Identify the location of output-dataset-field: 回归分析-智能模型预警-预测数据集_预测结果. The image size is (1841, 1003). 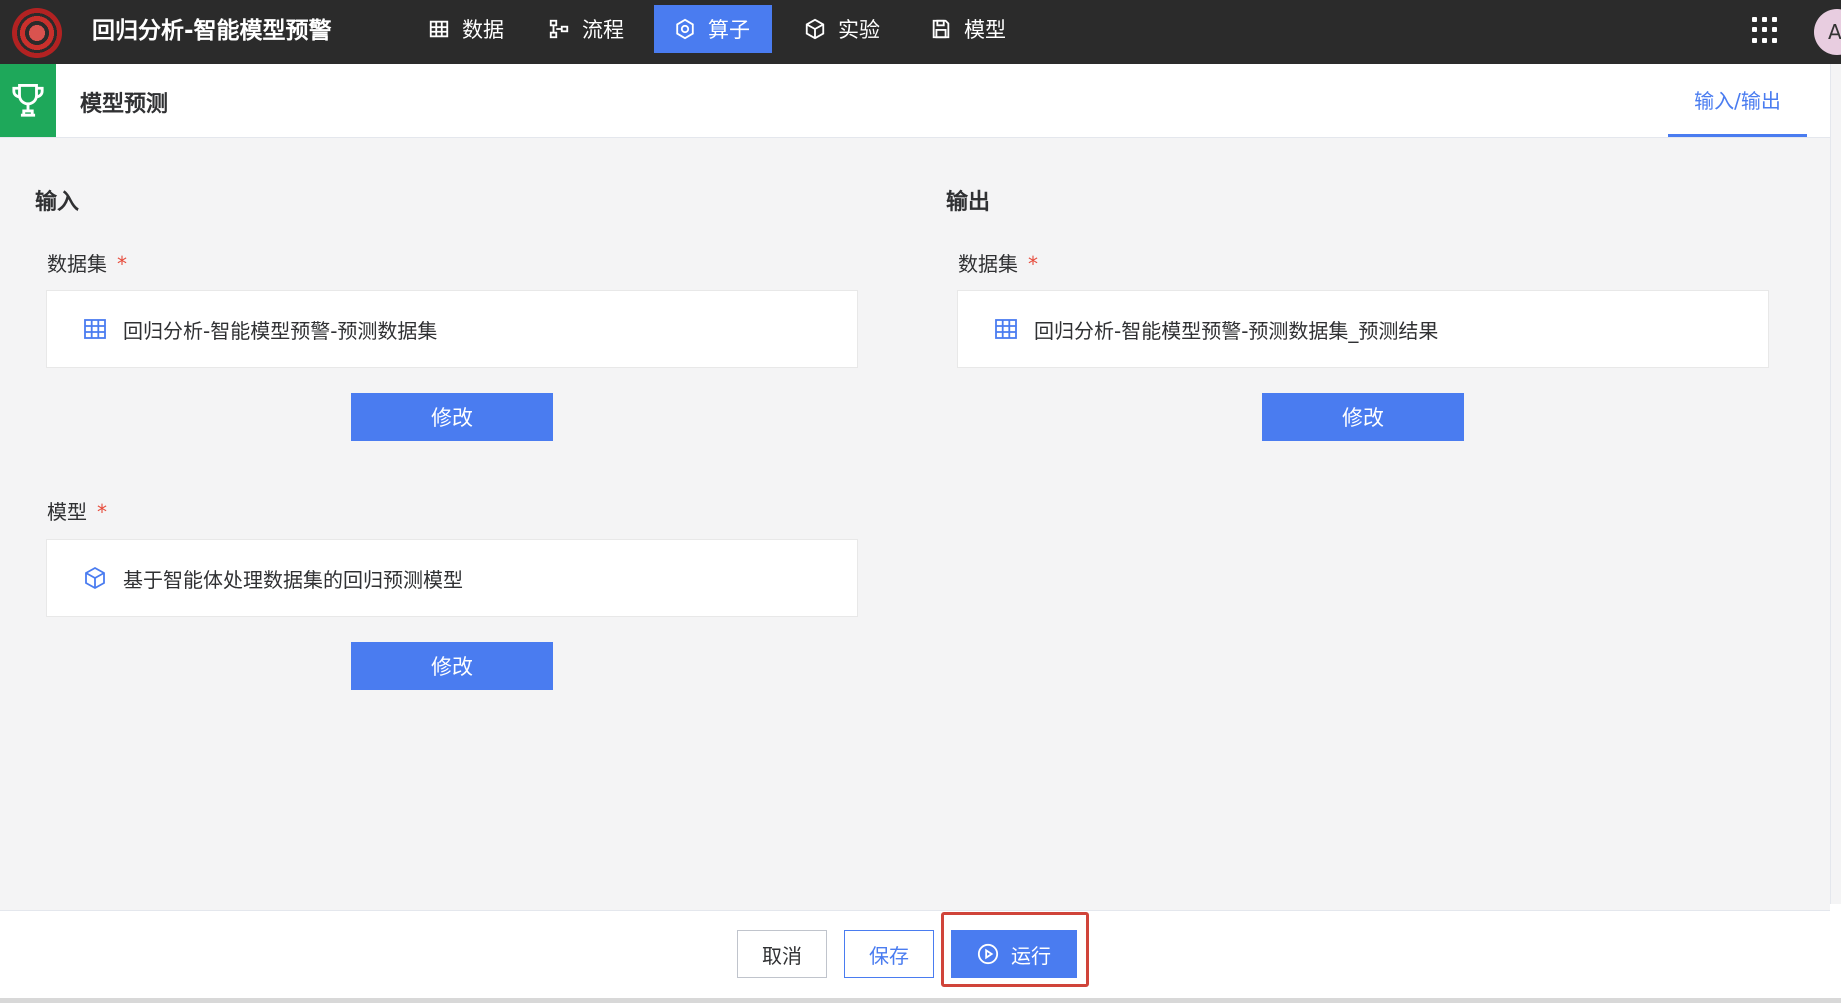
(1363, 329).